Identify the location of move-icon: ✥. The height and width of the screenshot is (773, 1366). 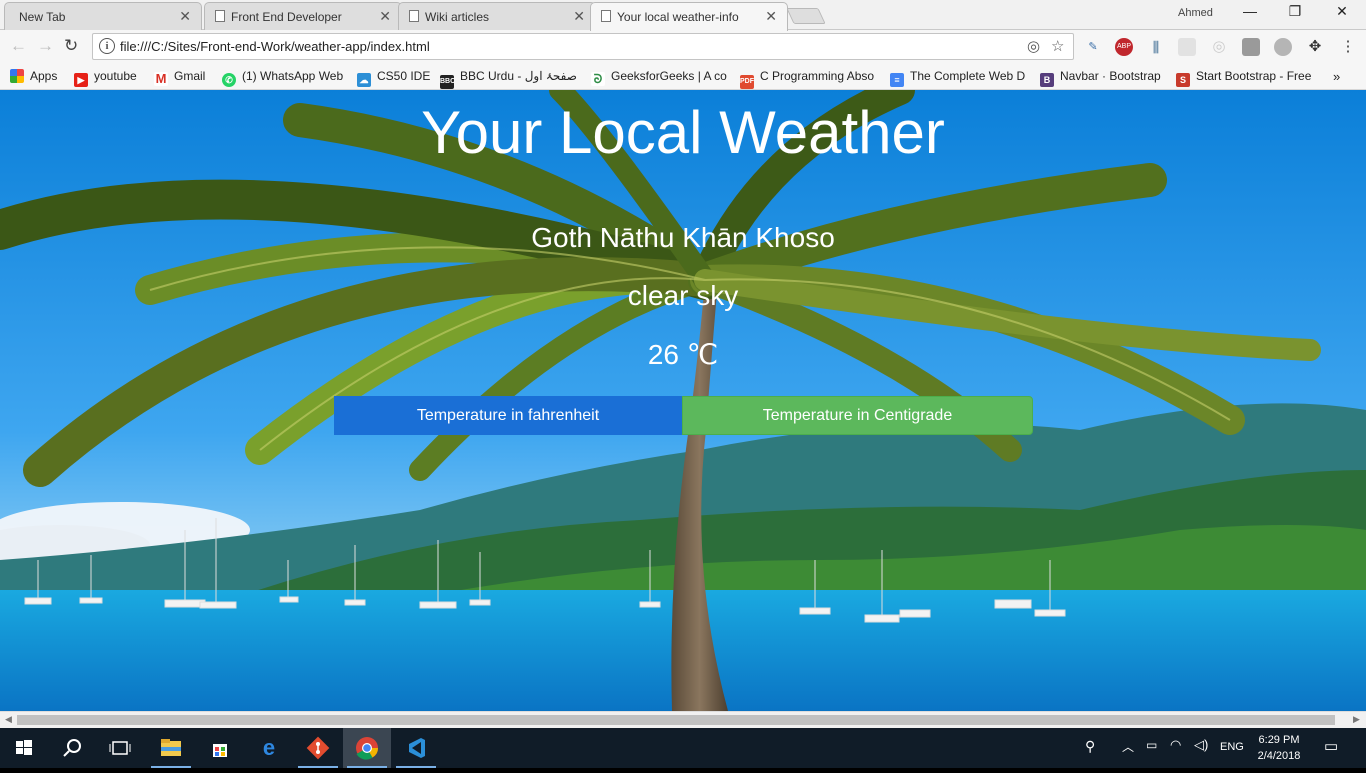
(1315, 47).